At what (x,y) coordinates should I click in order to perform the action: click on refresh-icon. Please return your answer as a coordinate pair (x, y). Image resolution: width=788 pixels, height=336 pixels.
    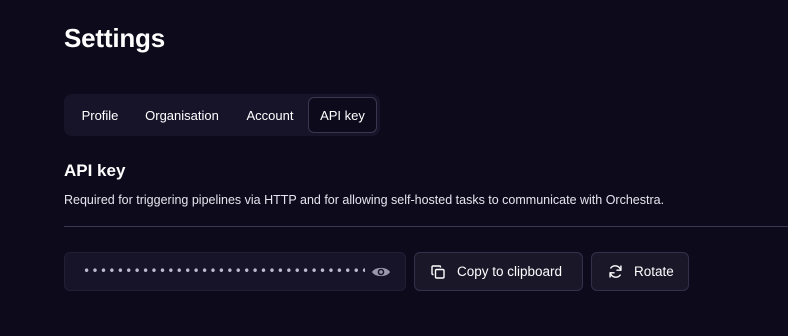
    Looking at the image, I should click on (615, 272).